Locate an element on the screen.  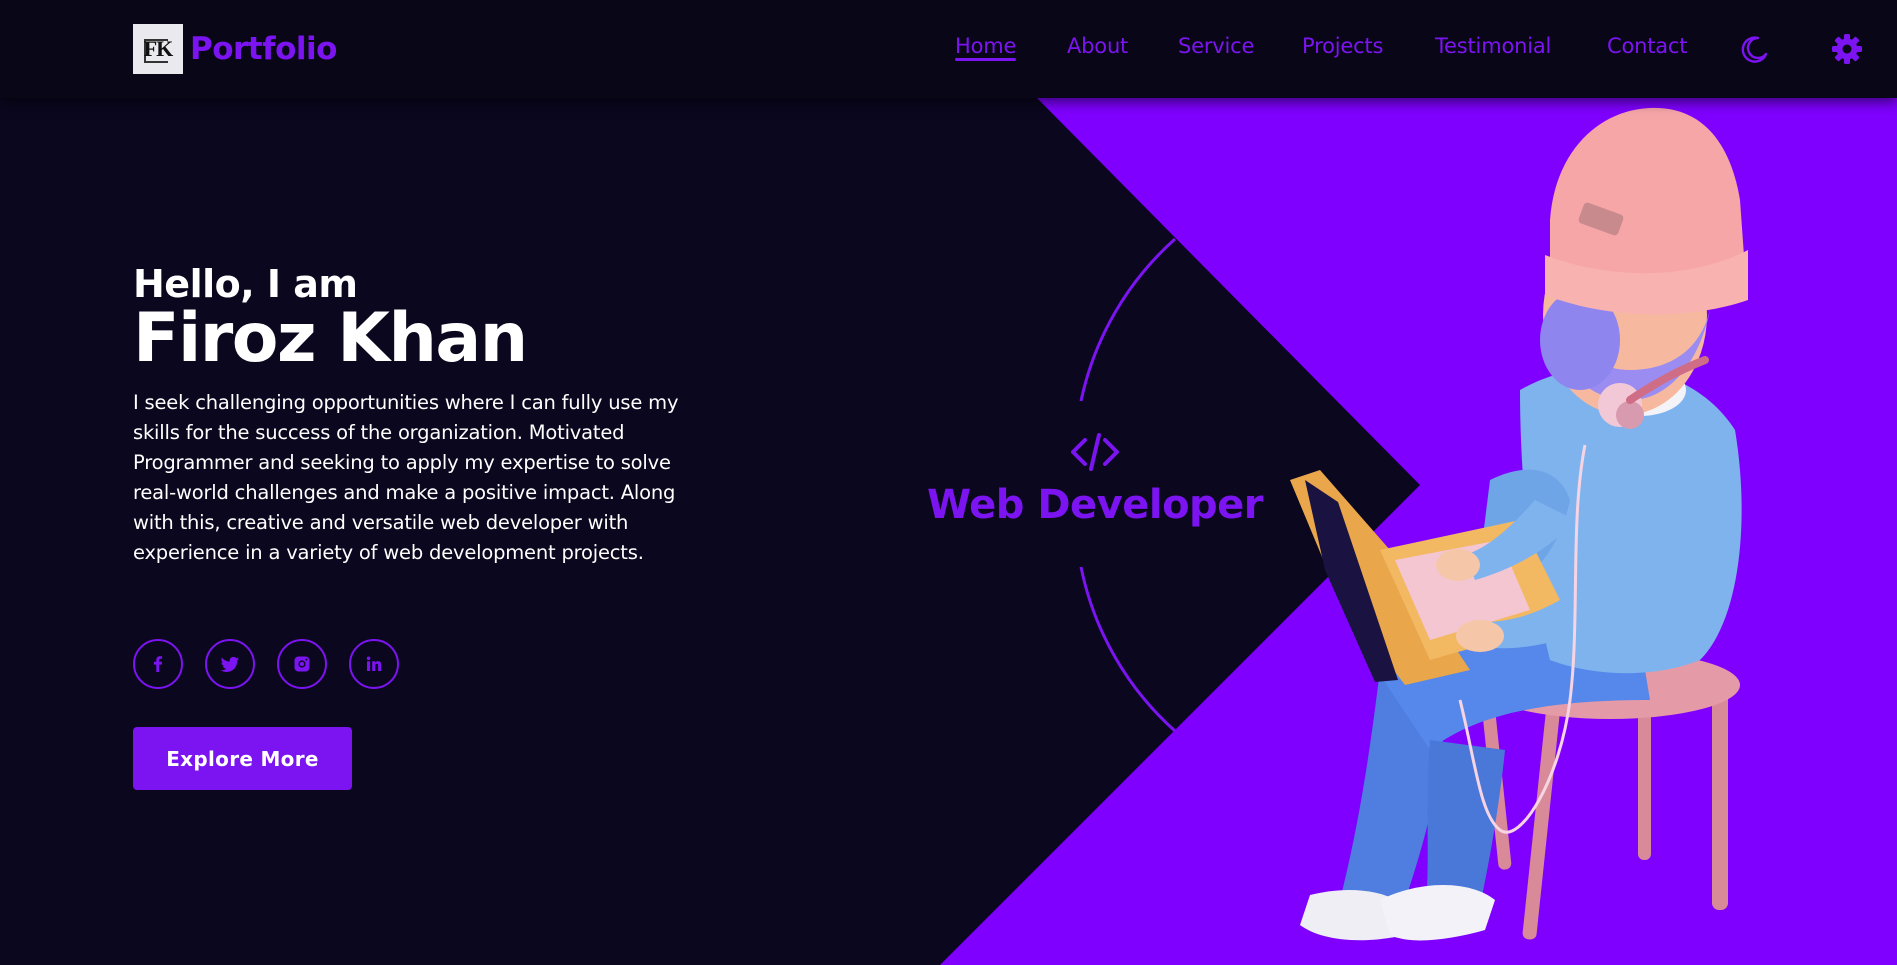
gear-icon is located at coordinates (1847, 49).